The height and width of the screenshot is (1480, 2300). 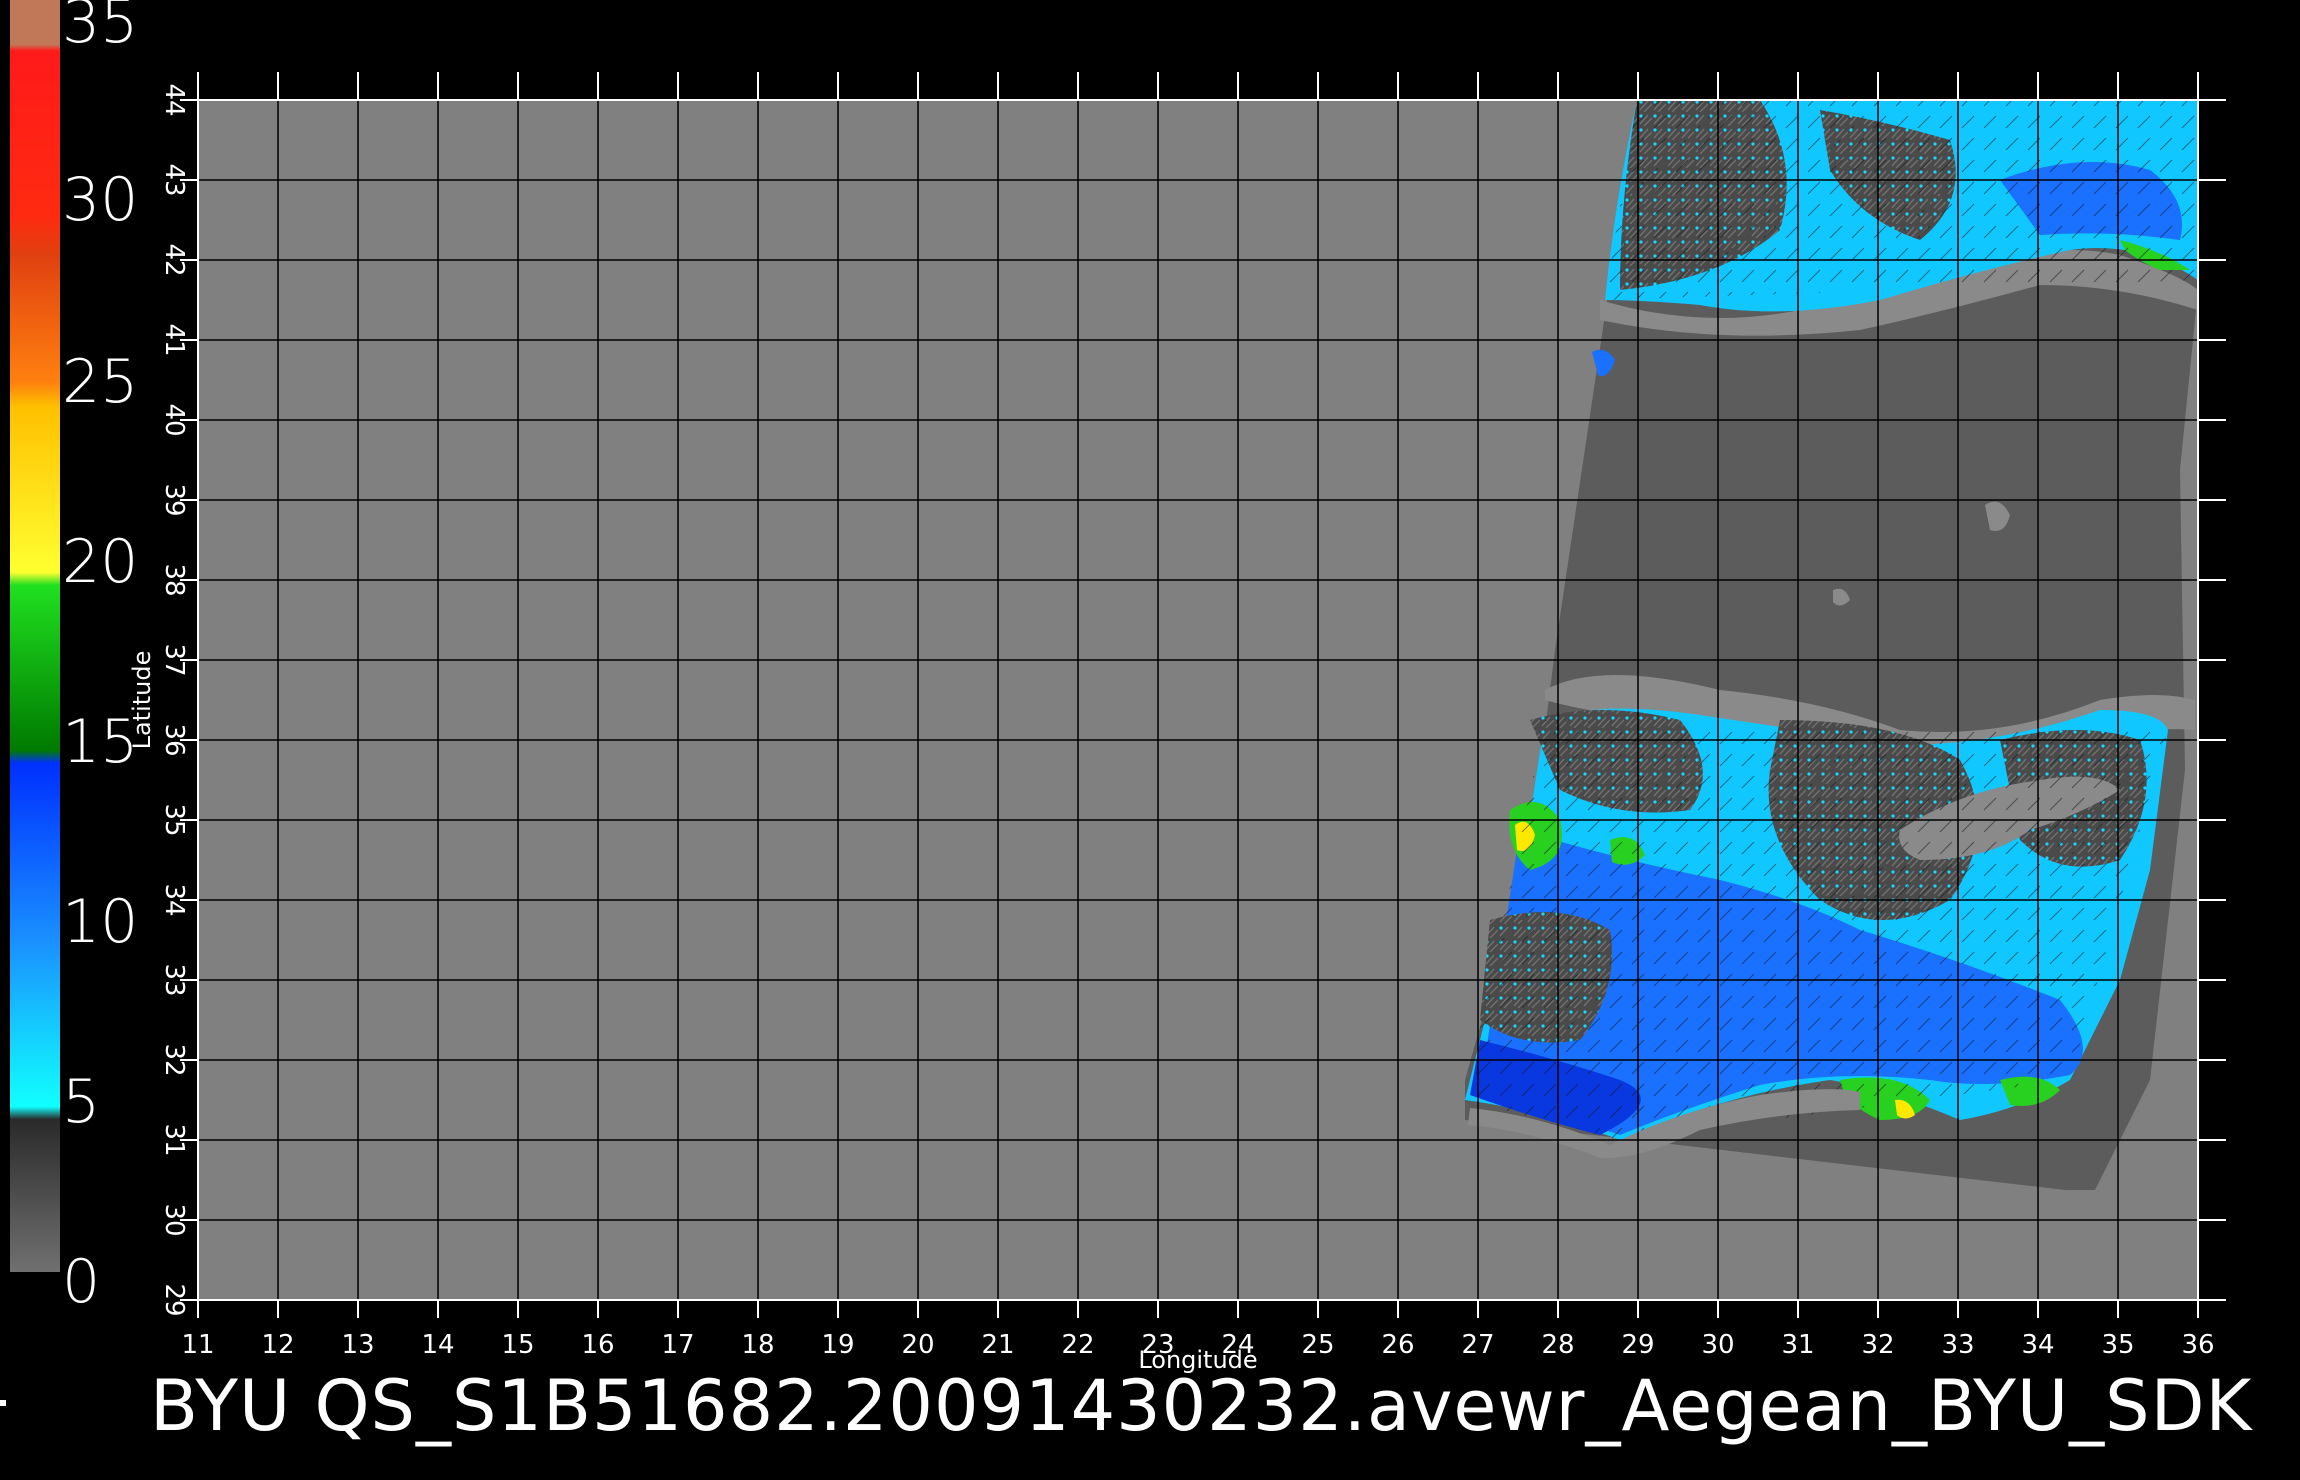 I want to click on tick-label-lon-14: 14, so click(x=437, y=1345).